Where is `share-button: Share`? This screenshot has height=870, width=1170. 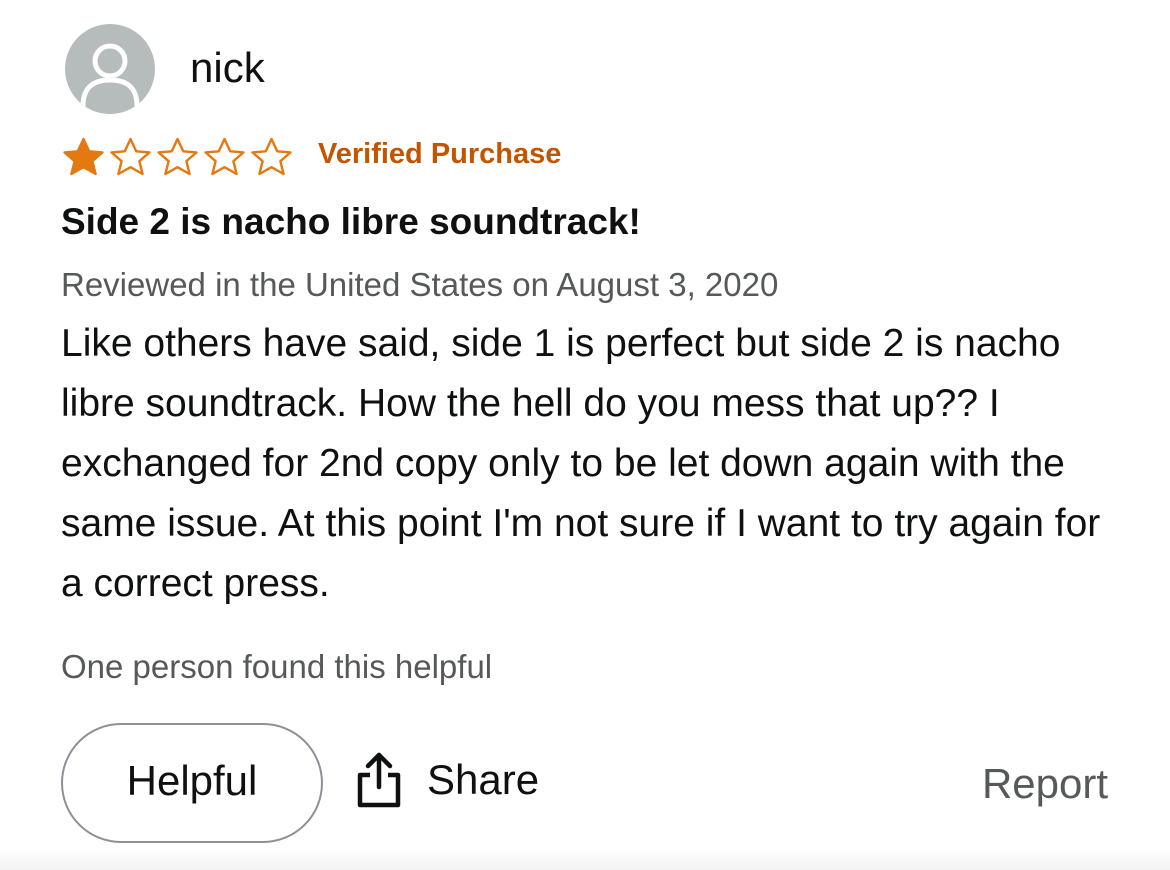
share-button: Share is located at coordinates (447, 780).